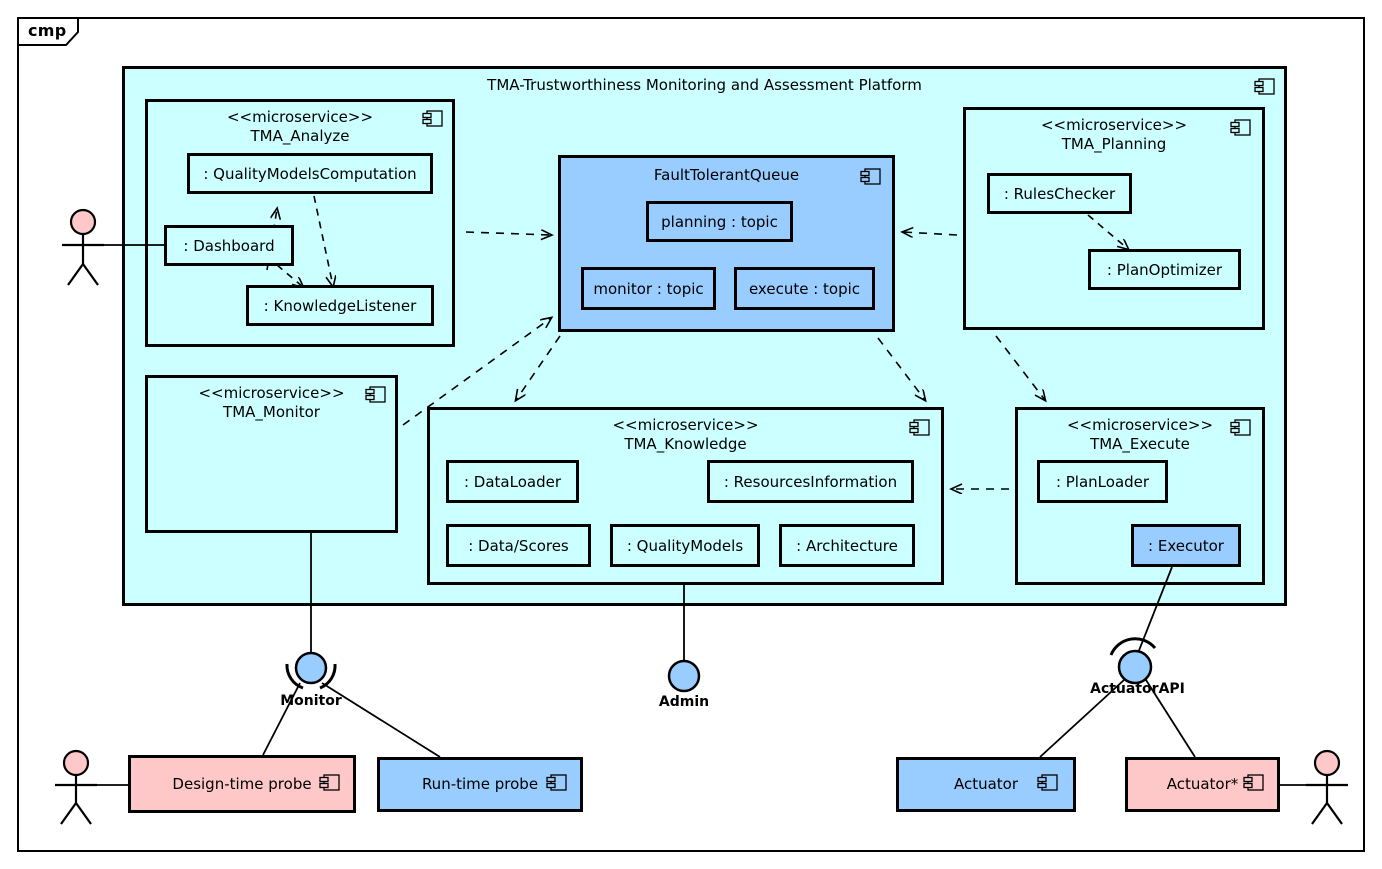 Image resolution: width=1382 pixels, height=869 pixels. Describe the element at coordinates (83, 247) in the screenshot. I see `actor-dashboard-user` at that location.